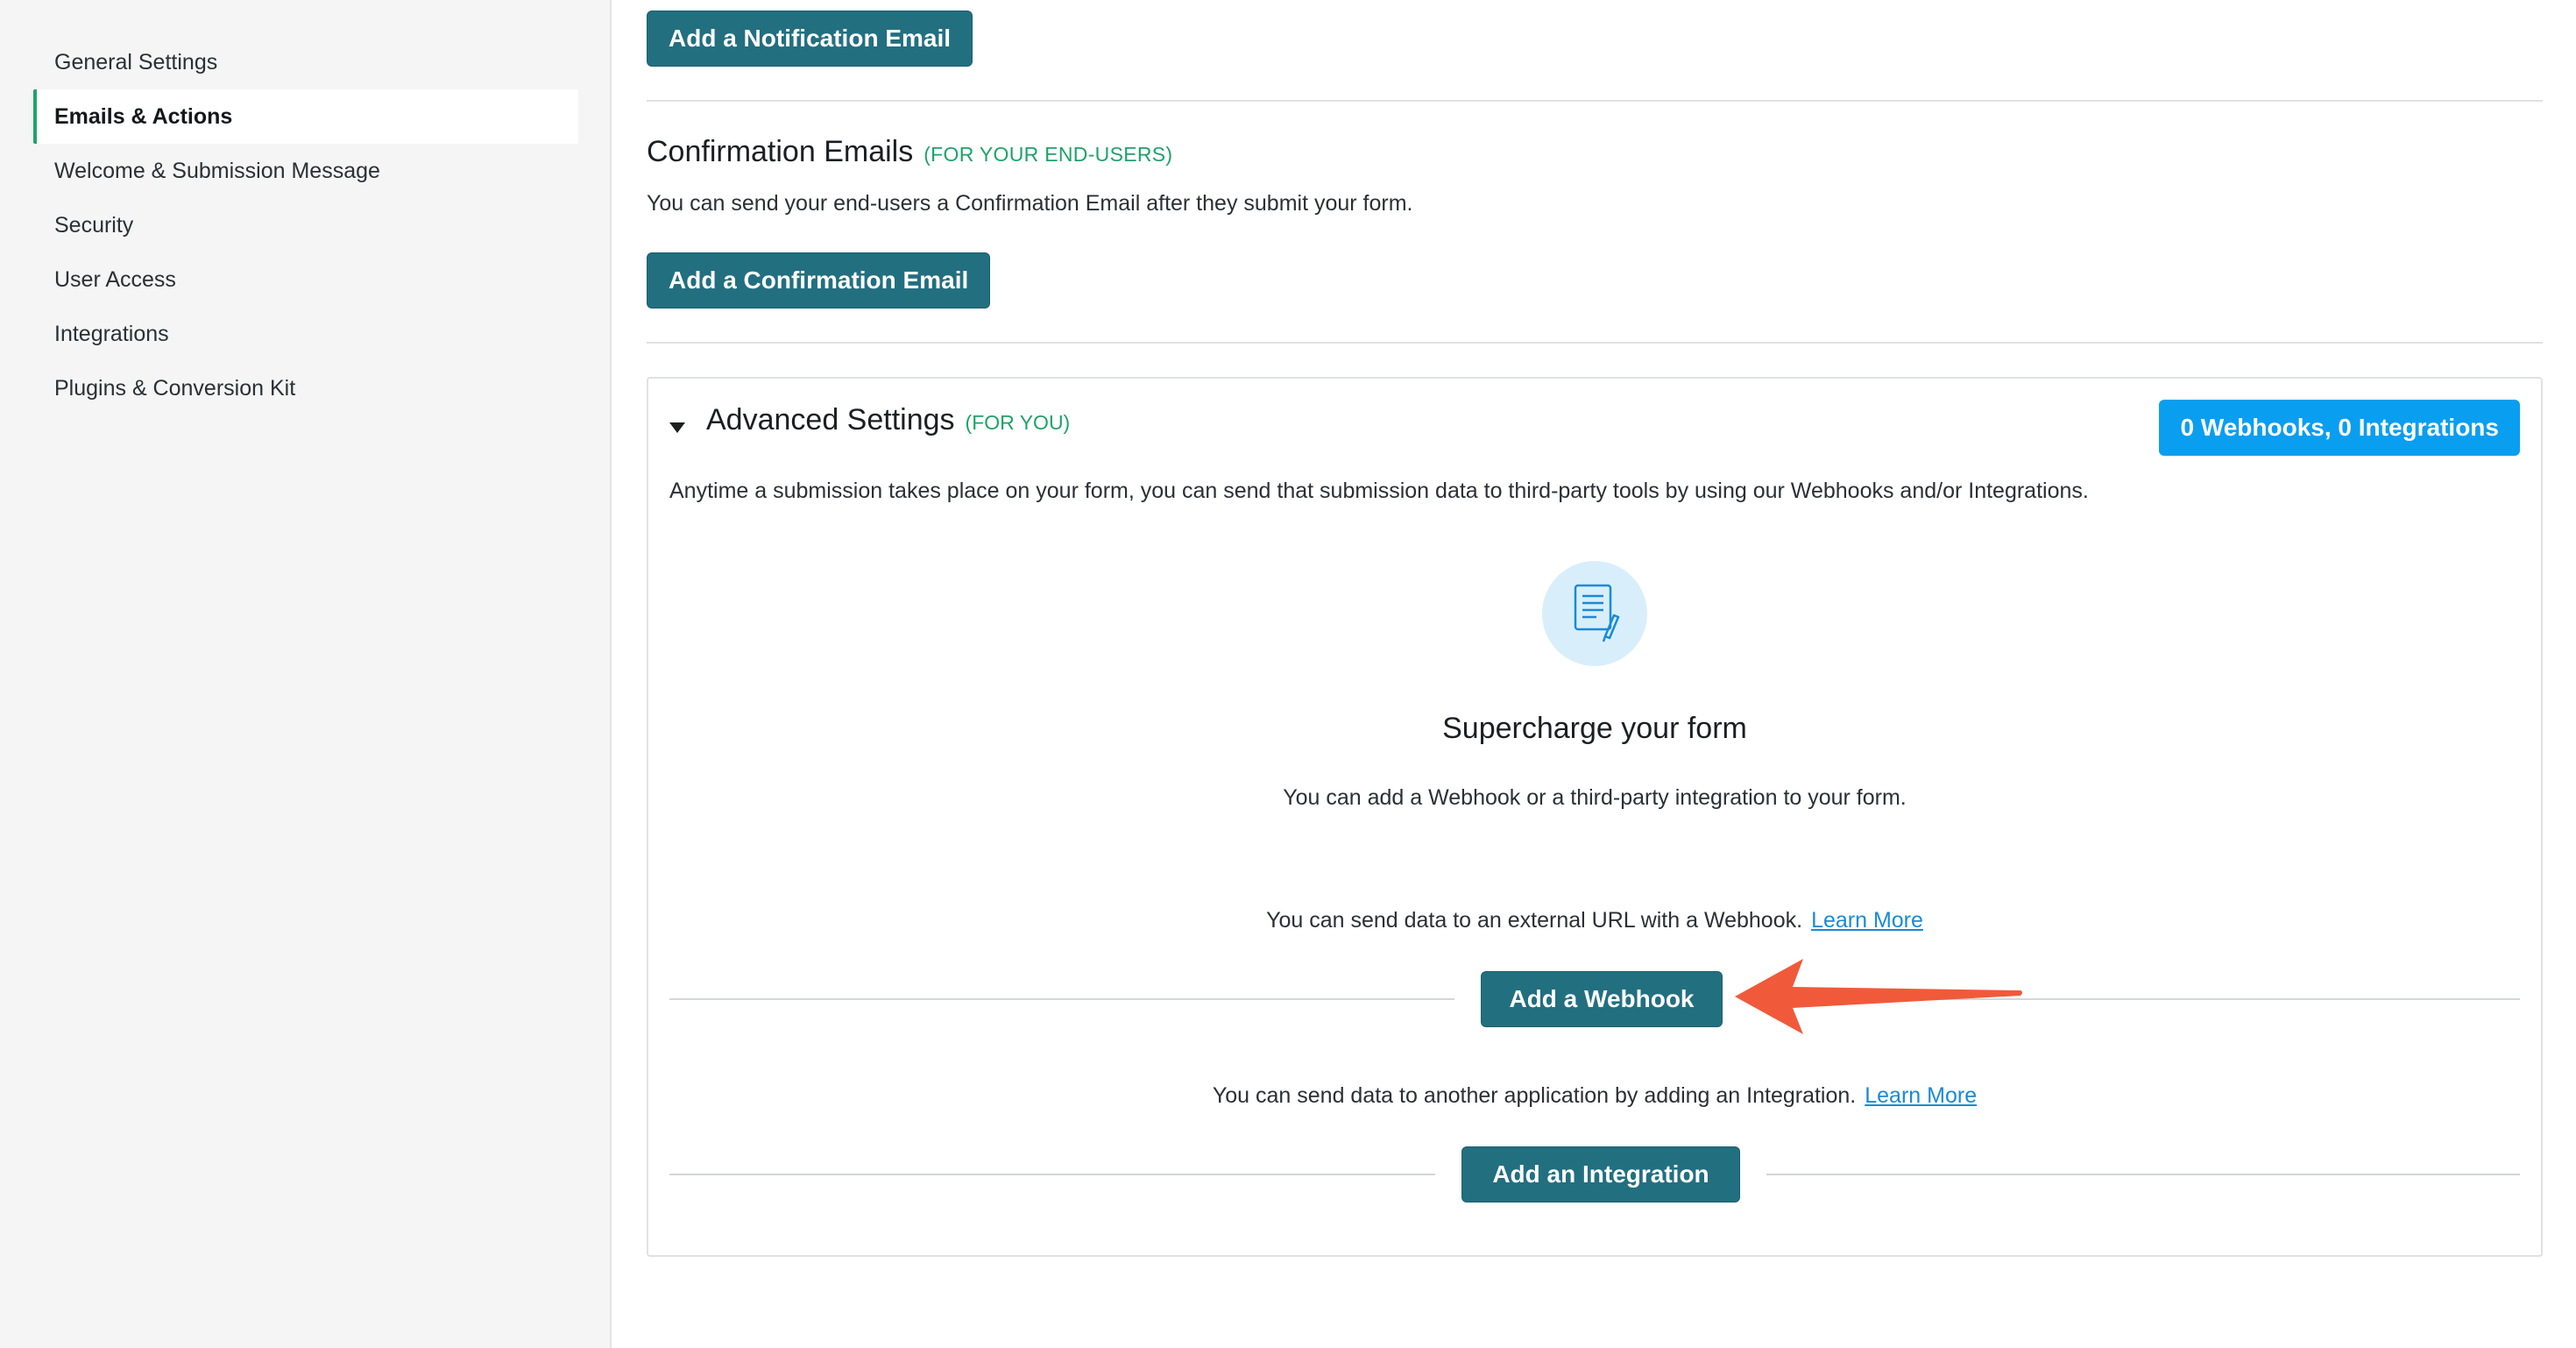 The width and height of the screenshot is (2576, 1348). I want to click on advanced-settings-title: Advanced Settings, so click(830, 419).